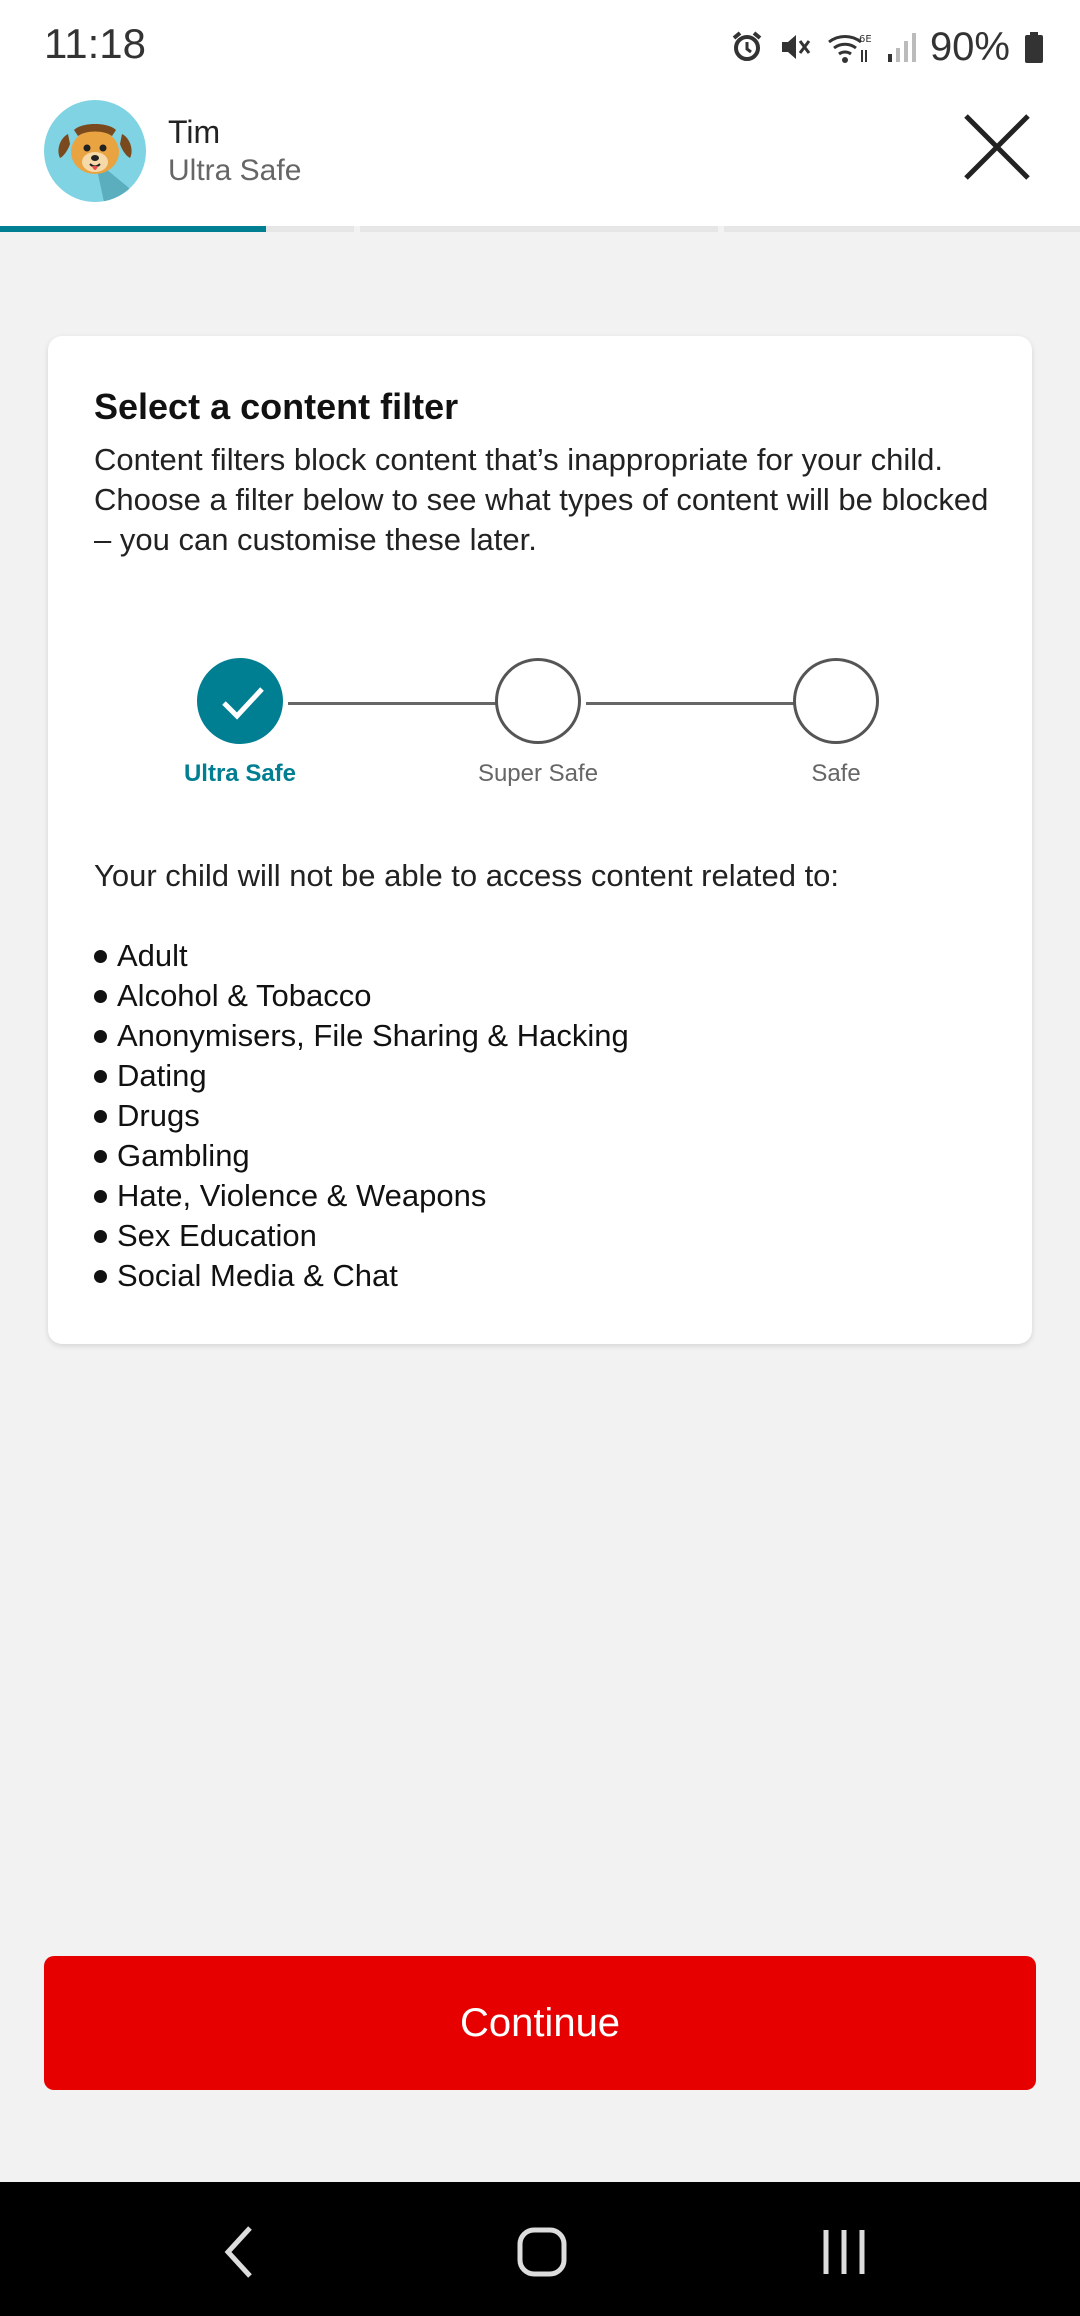  What do you see at coordinates (217, 1235) in the screenshot?
I see `blocked-category-label: Sex Education` at bounding box center [217, 1235].